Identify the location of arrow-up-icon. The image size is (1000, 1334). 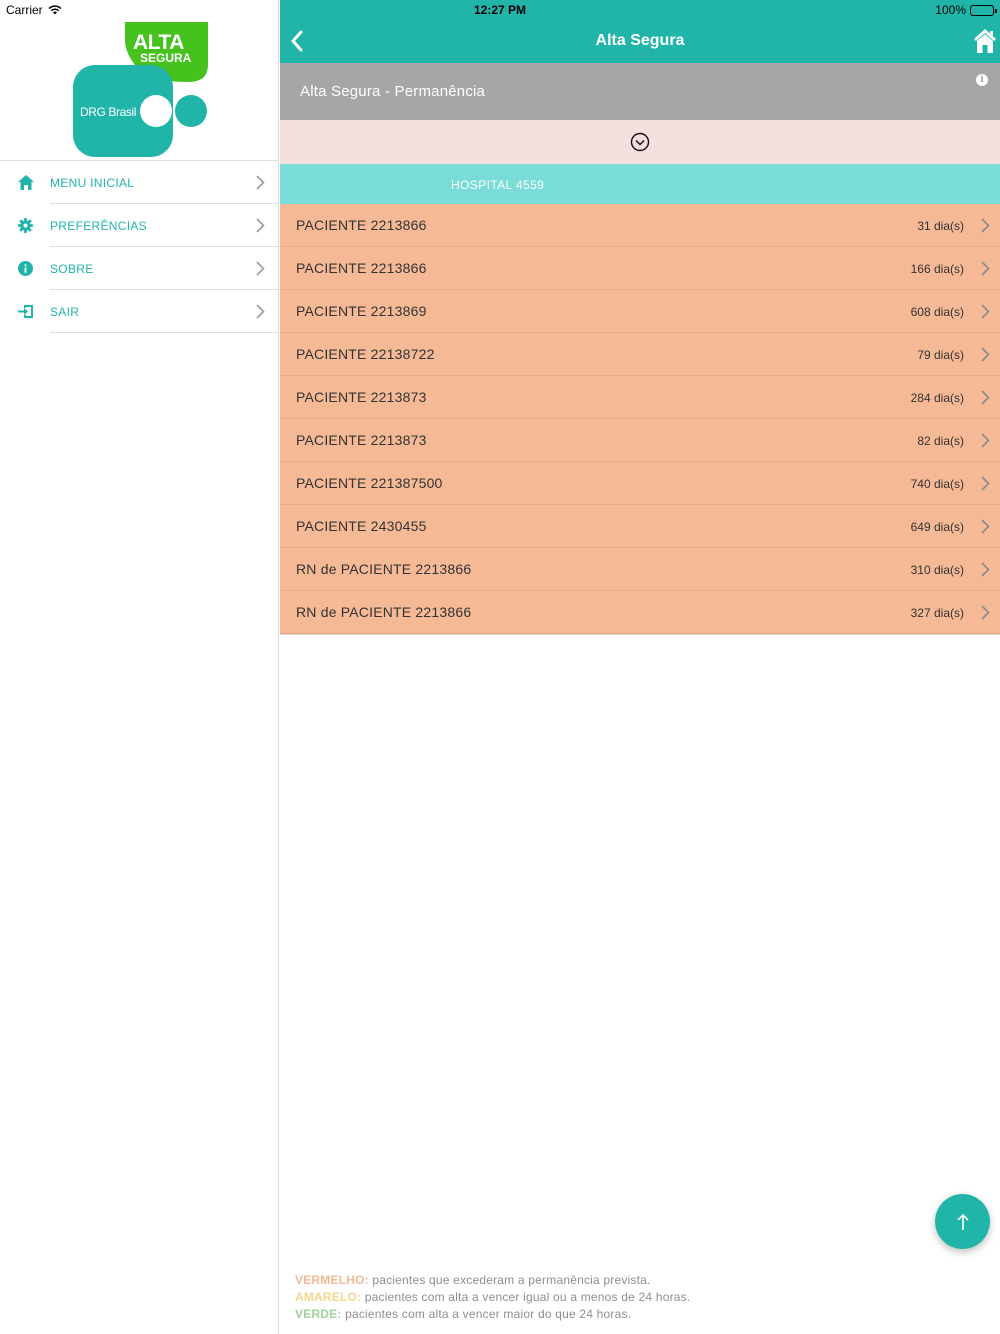
(962, 1221).